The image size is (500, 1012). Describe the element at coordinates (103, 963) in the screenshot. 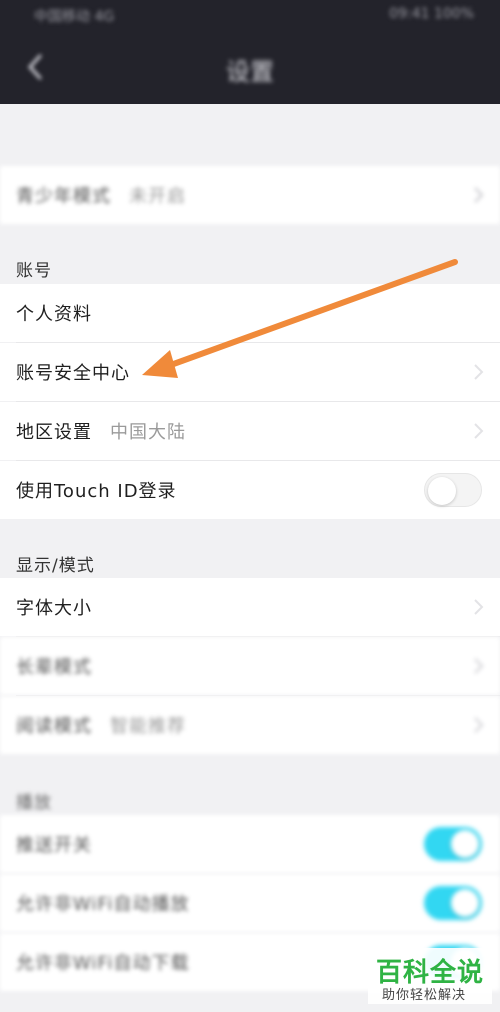

I see `download-setting-label: 允许非WiFi自动下载` at that location.